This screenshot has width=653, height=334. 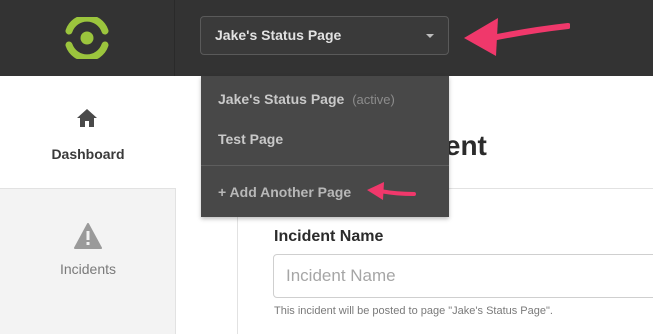 I want to click on chevron-down-icon, so click(x=430, y=36).